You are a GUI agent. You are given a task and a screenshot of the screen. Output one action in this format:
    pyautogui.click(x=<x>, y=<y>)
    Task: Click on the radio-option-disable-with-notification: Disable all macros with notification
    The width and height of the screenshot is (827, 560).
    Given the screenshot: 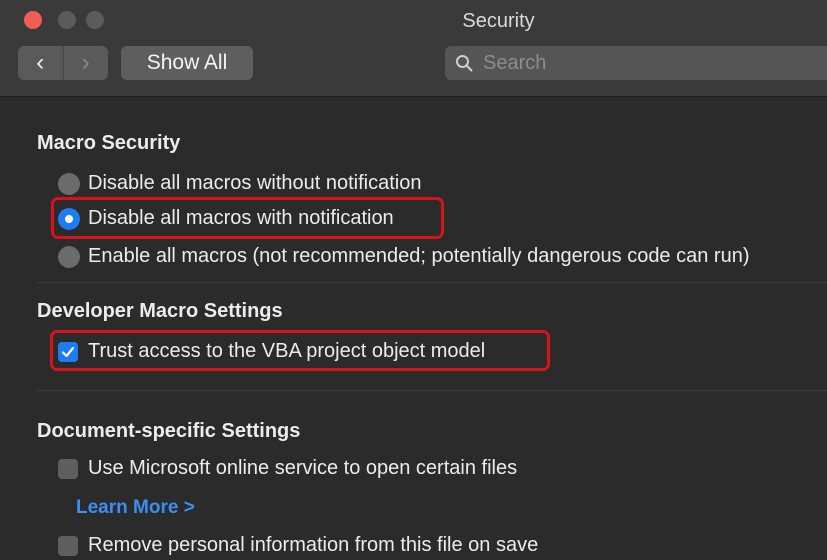 What is the action you would take?
    pyautogui.click(x=226, y=218)
    